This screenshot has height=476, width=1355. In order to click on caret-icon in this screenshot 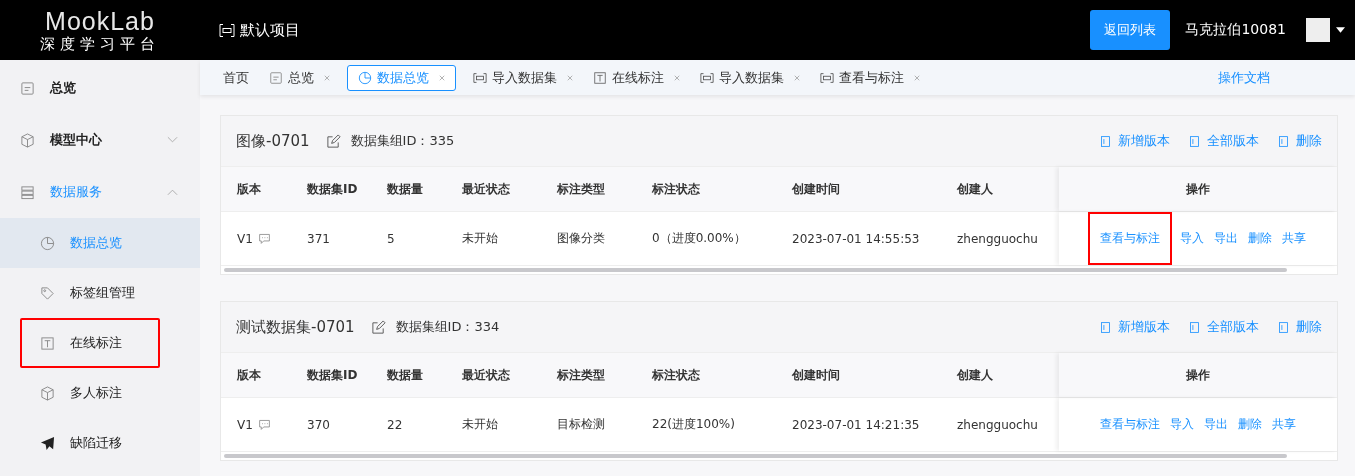, I will do `click(1340, 30)`.